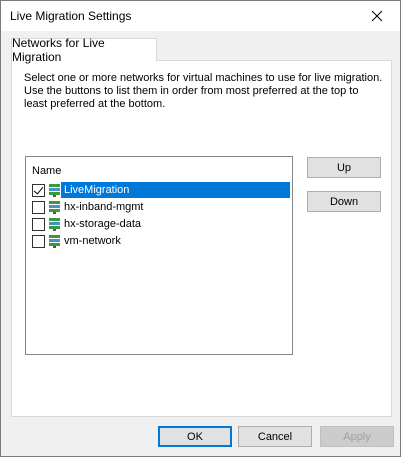  I want to click on list-item-label: hx-inband-mgmt, so click(104, 207).